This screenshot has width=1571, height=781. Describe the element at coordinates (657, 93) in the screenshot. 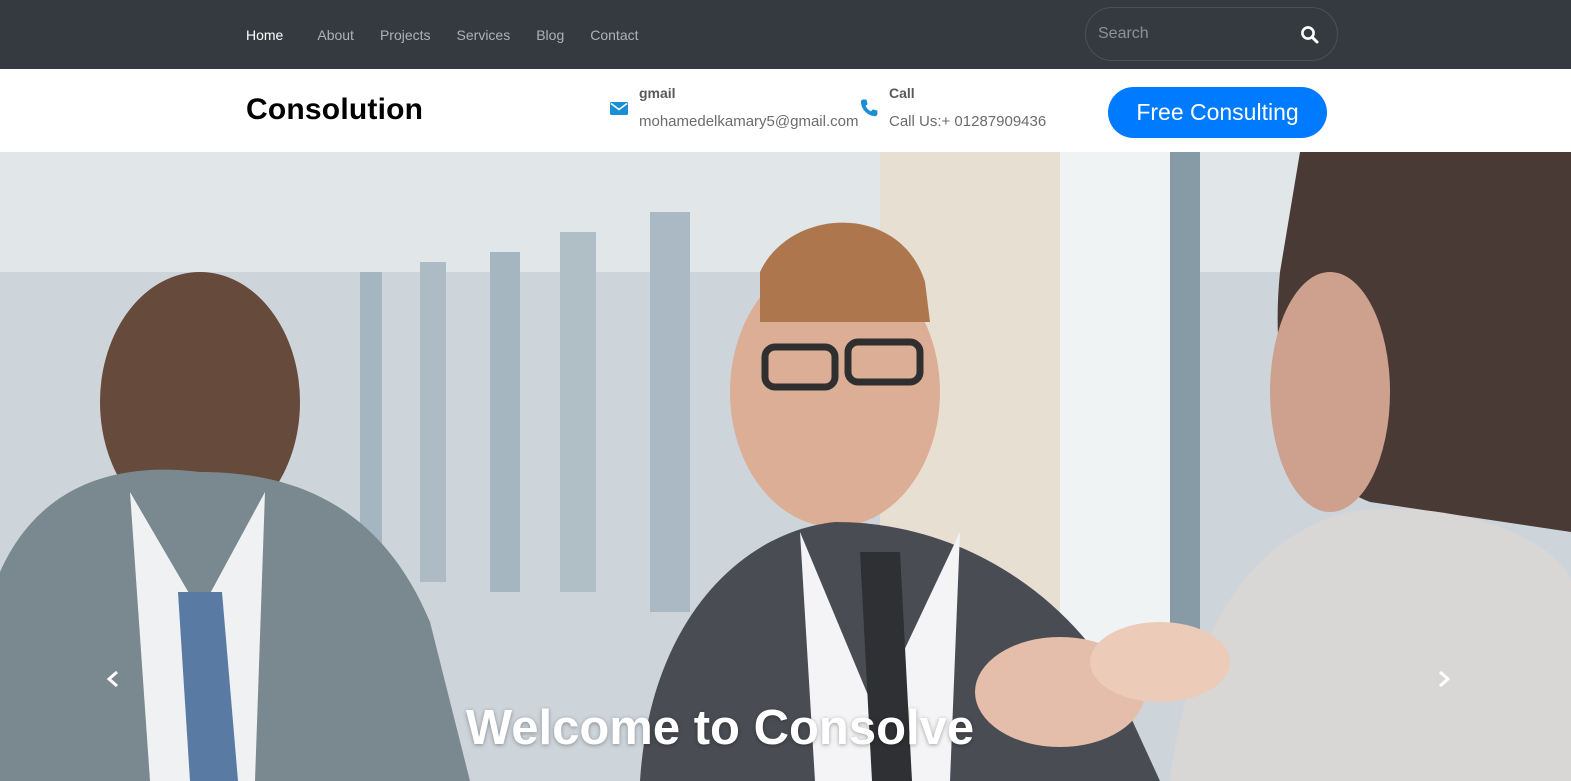

I see `email-title: gmail` at that location.